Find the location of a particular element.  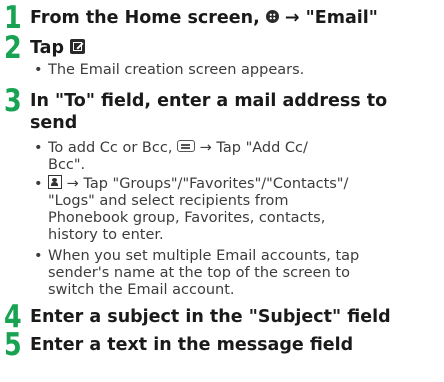

step-3-title-line2: send is located at coordinates (54, 123).